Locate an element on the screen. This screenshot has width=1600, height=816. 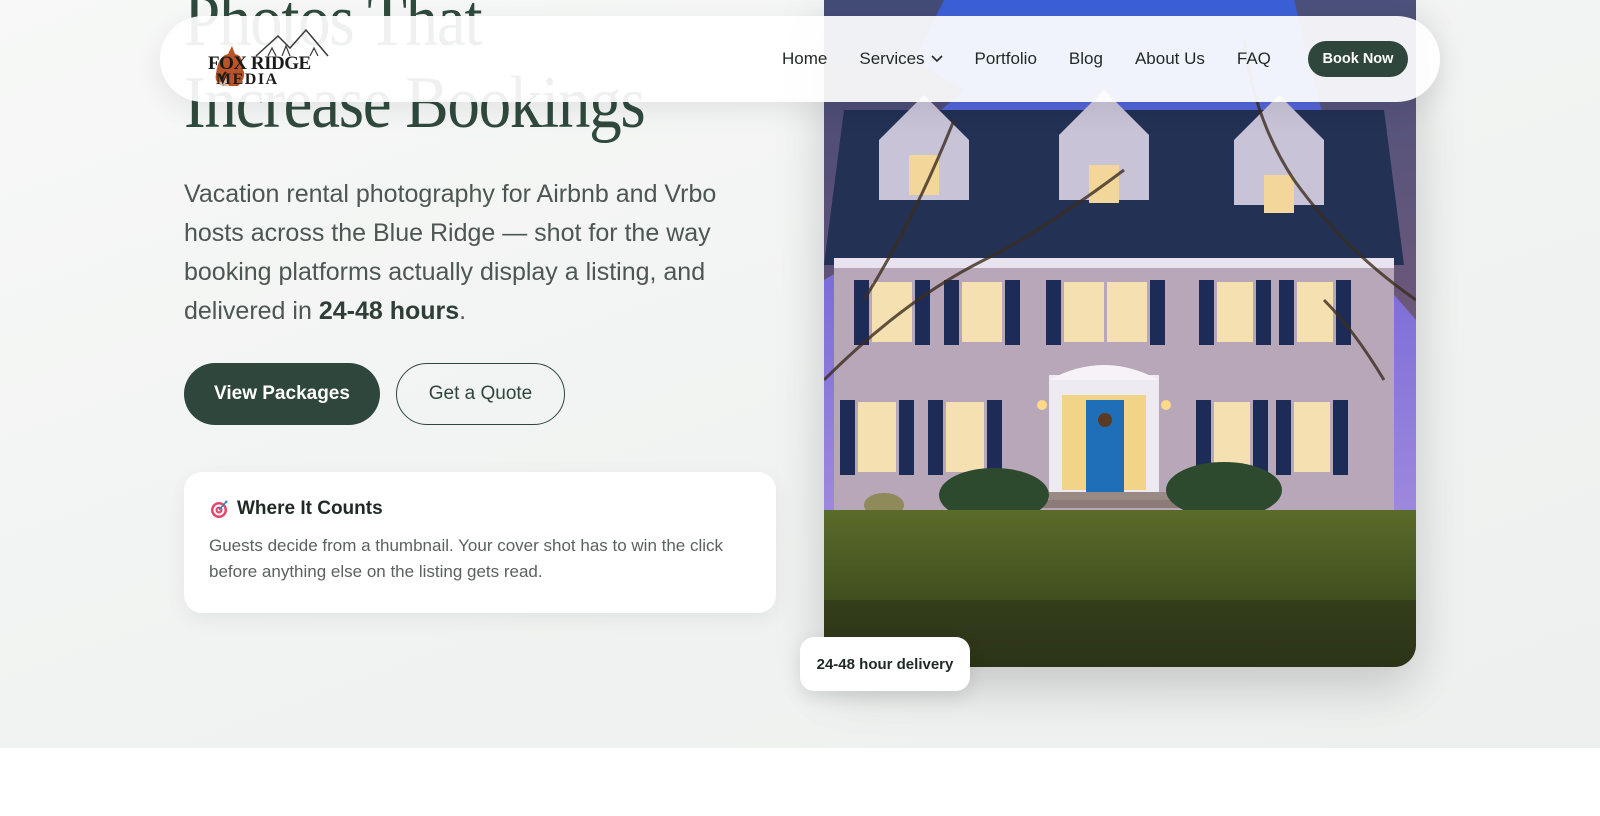
nav-item-label: About Us is located at coordinates (1169, 58).